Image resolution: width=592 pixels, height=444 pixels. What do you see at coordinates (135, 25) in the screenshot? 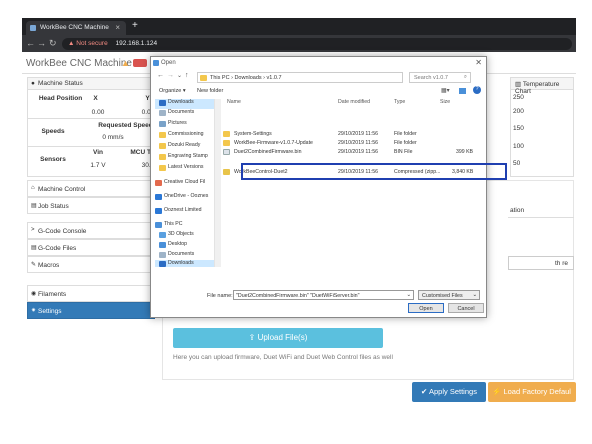
I see `new-tab-icon: +` at bounding box center [135, 25].